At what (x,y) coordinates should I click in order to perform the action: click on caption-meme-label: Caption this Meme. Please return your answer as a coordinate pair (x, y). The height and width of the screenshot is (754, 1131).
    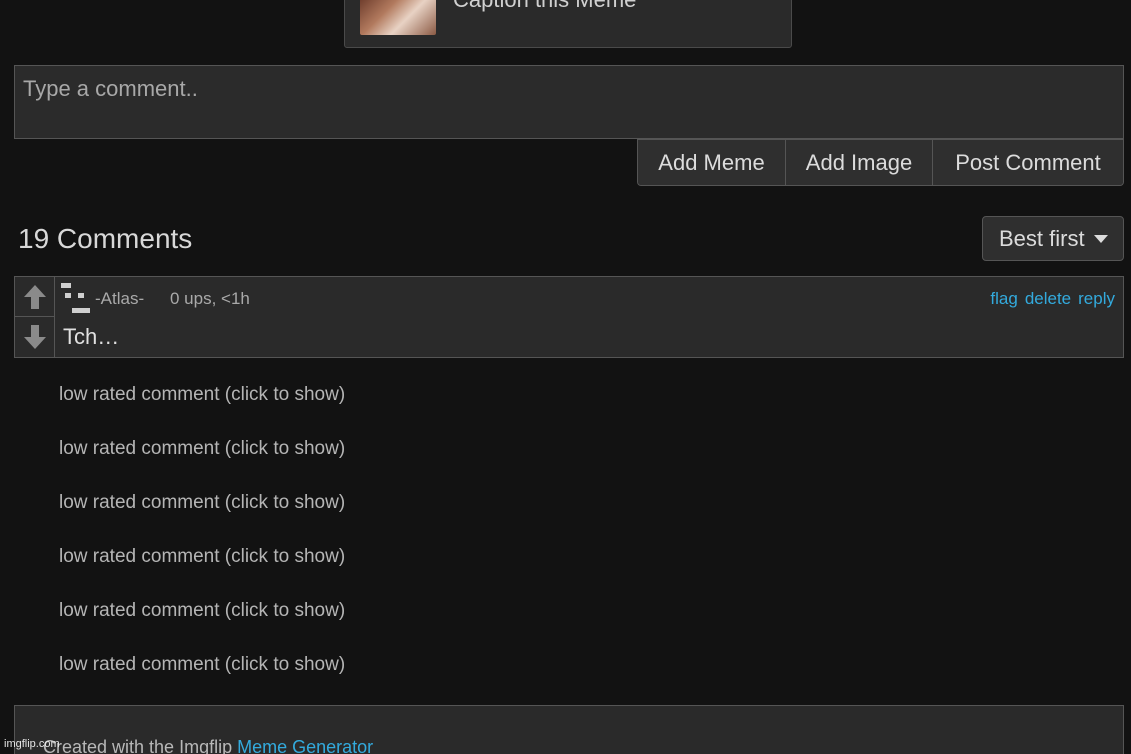
    Looking at the image, I should click on (544, 6).